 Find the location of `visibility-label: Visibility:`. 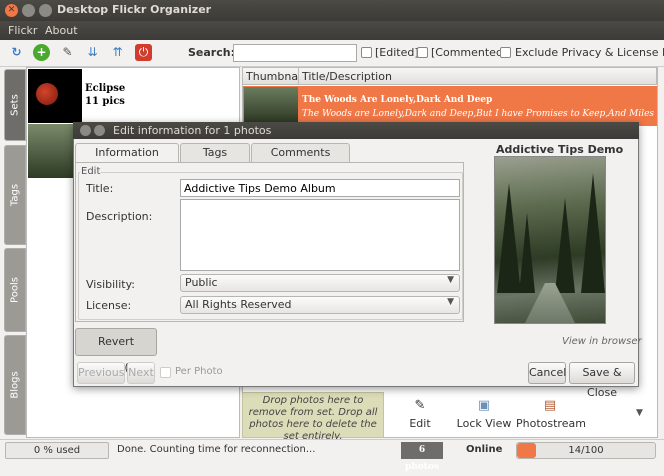

visibility-label: Visibility: is located at coordinates (111, 284).